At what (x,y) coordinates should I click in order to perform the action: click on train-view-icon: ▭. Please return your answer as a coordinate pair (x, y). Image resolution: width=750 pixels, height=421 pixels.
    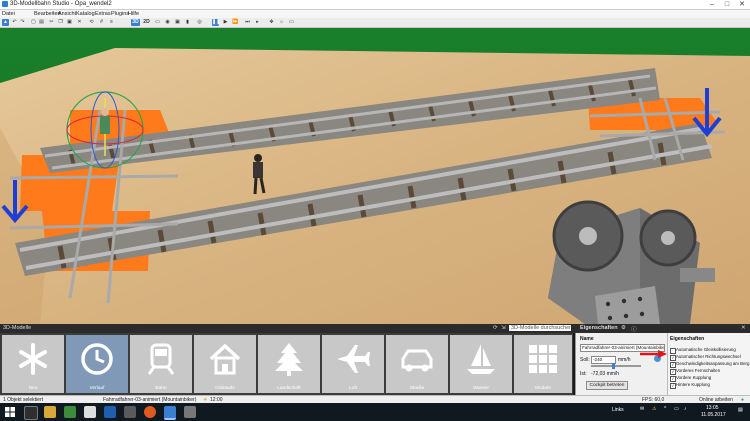
    Looking at the image, I should click on (157, 22).